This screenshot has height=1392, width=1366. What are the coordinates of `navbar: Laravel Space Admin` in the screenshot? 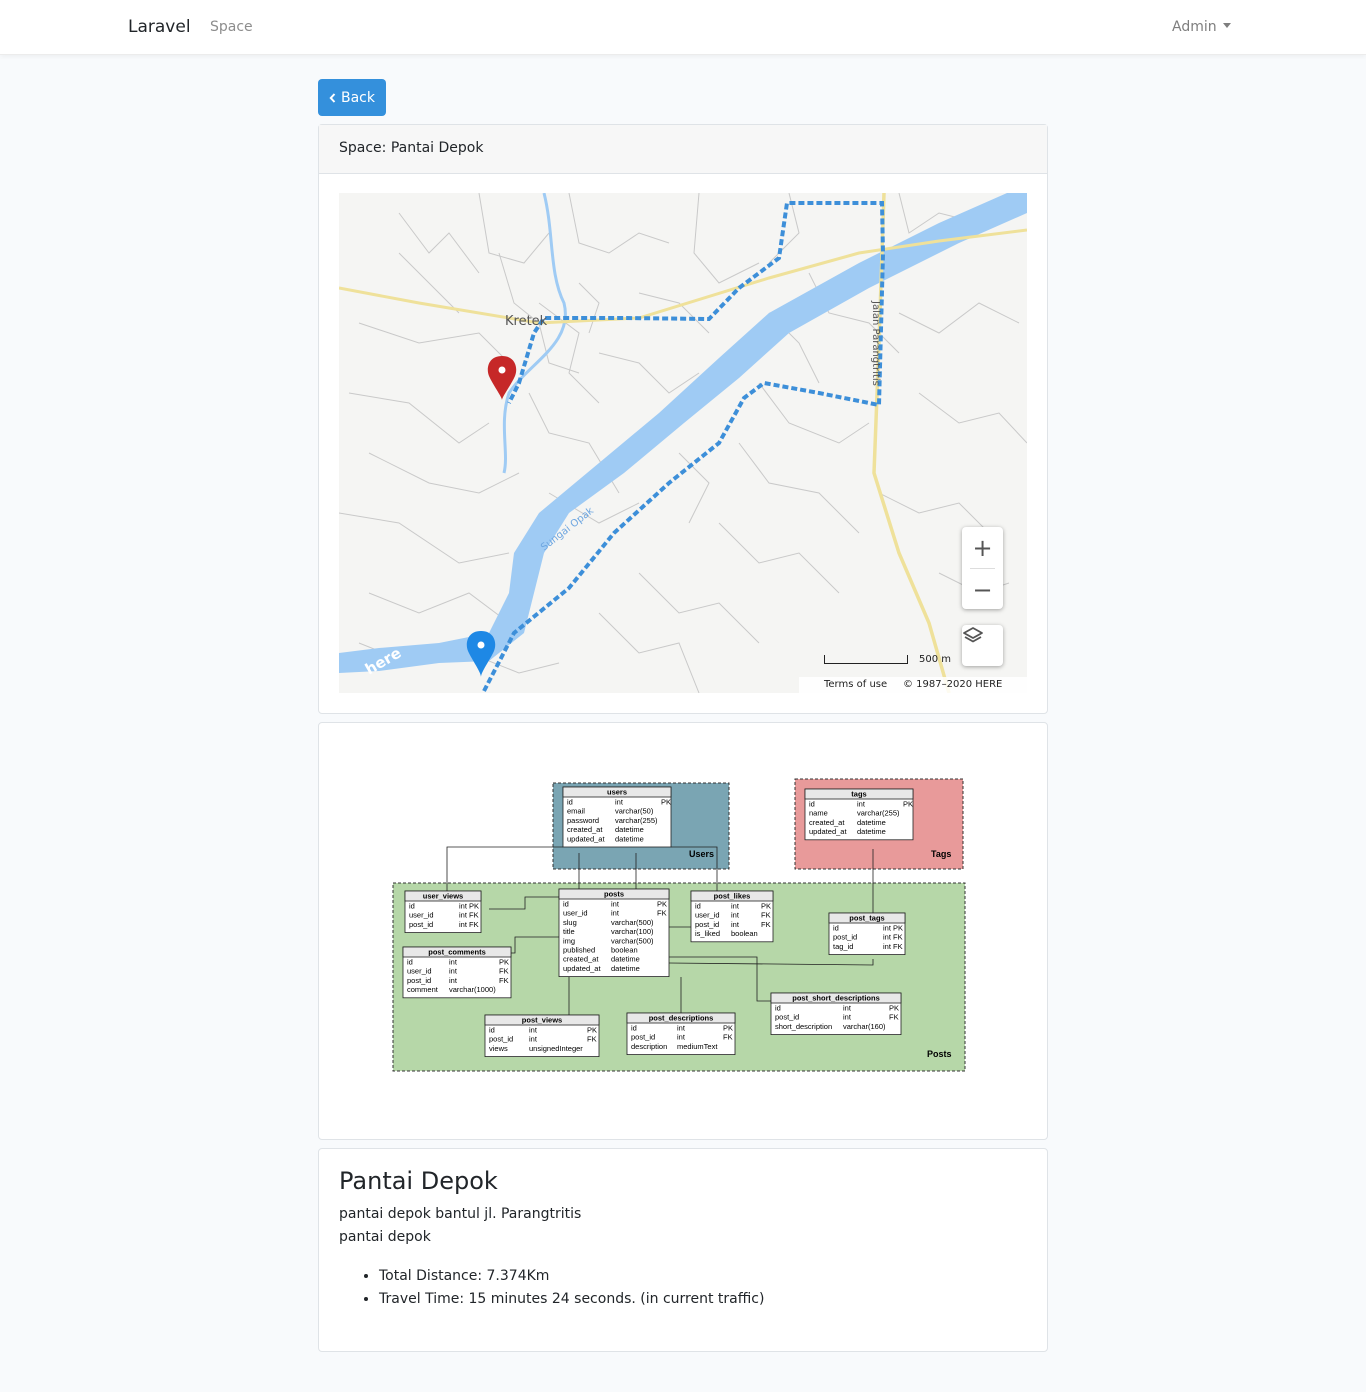 It's located at (683, 27).